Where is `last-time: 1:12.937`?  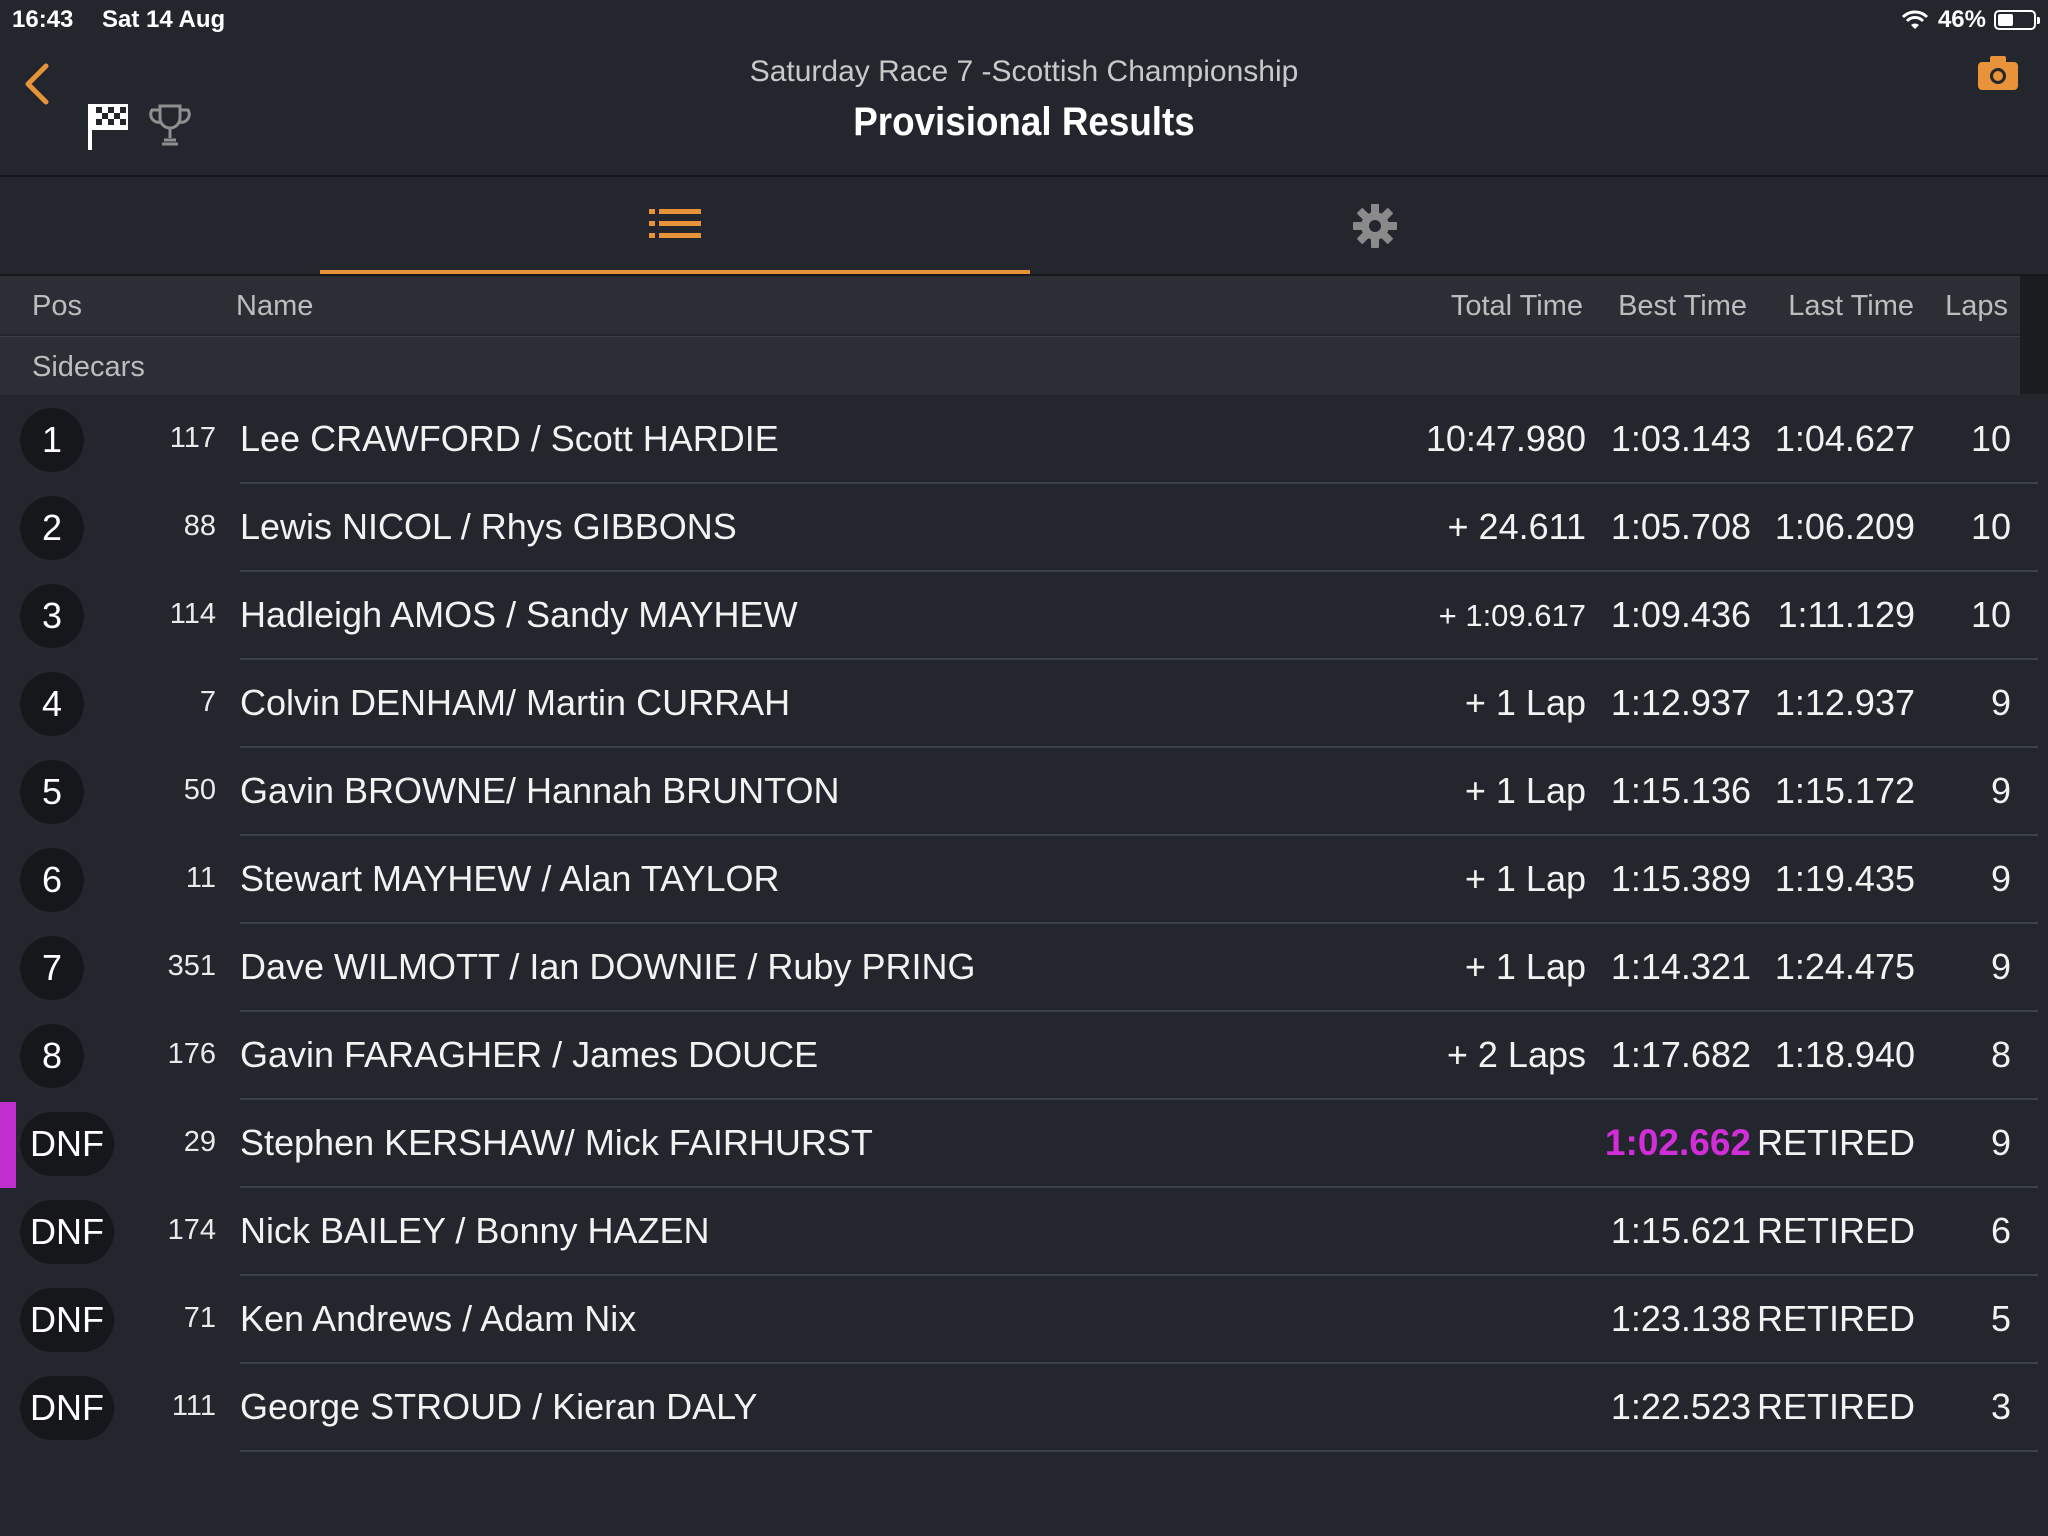 last-time: 1:12.937 is located at coordinates (1844, 702).